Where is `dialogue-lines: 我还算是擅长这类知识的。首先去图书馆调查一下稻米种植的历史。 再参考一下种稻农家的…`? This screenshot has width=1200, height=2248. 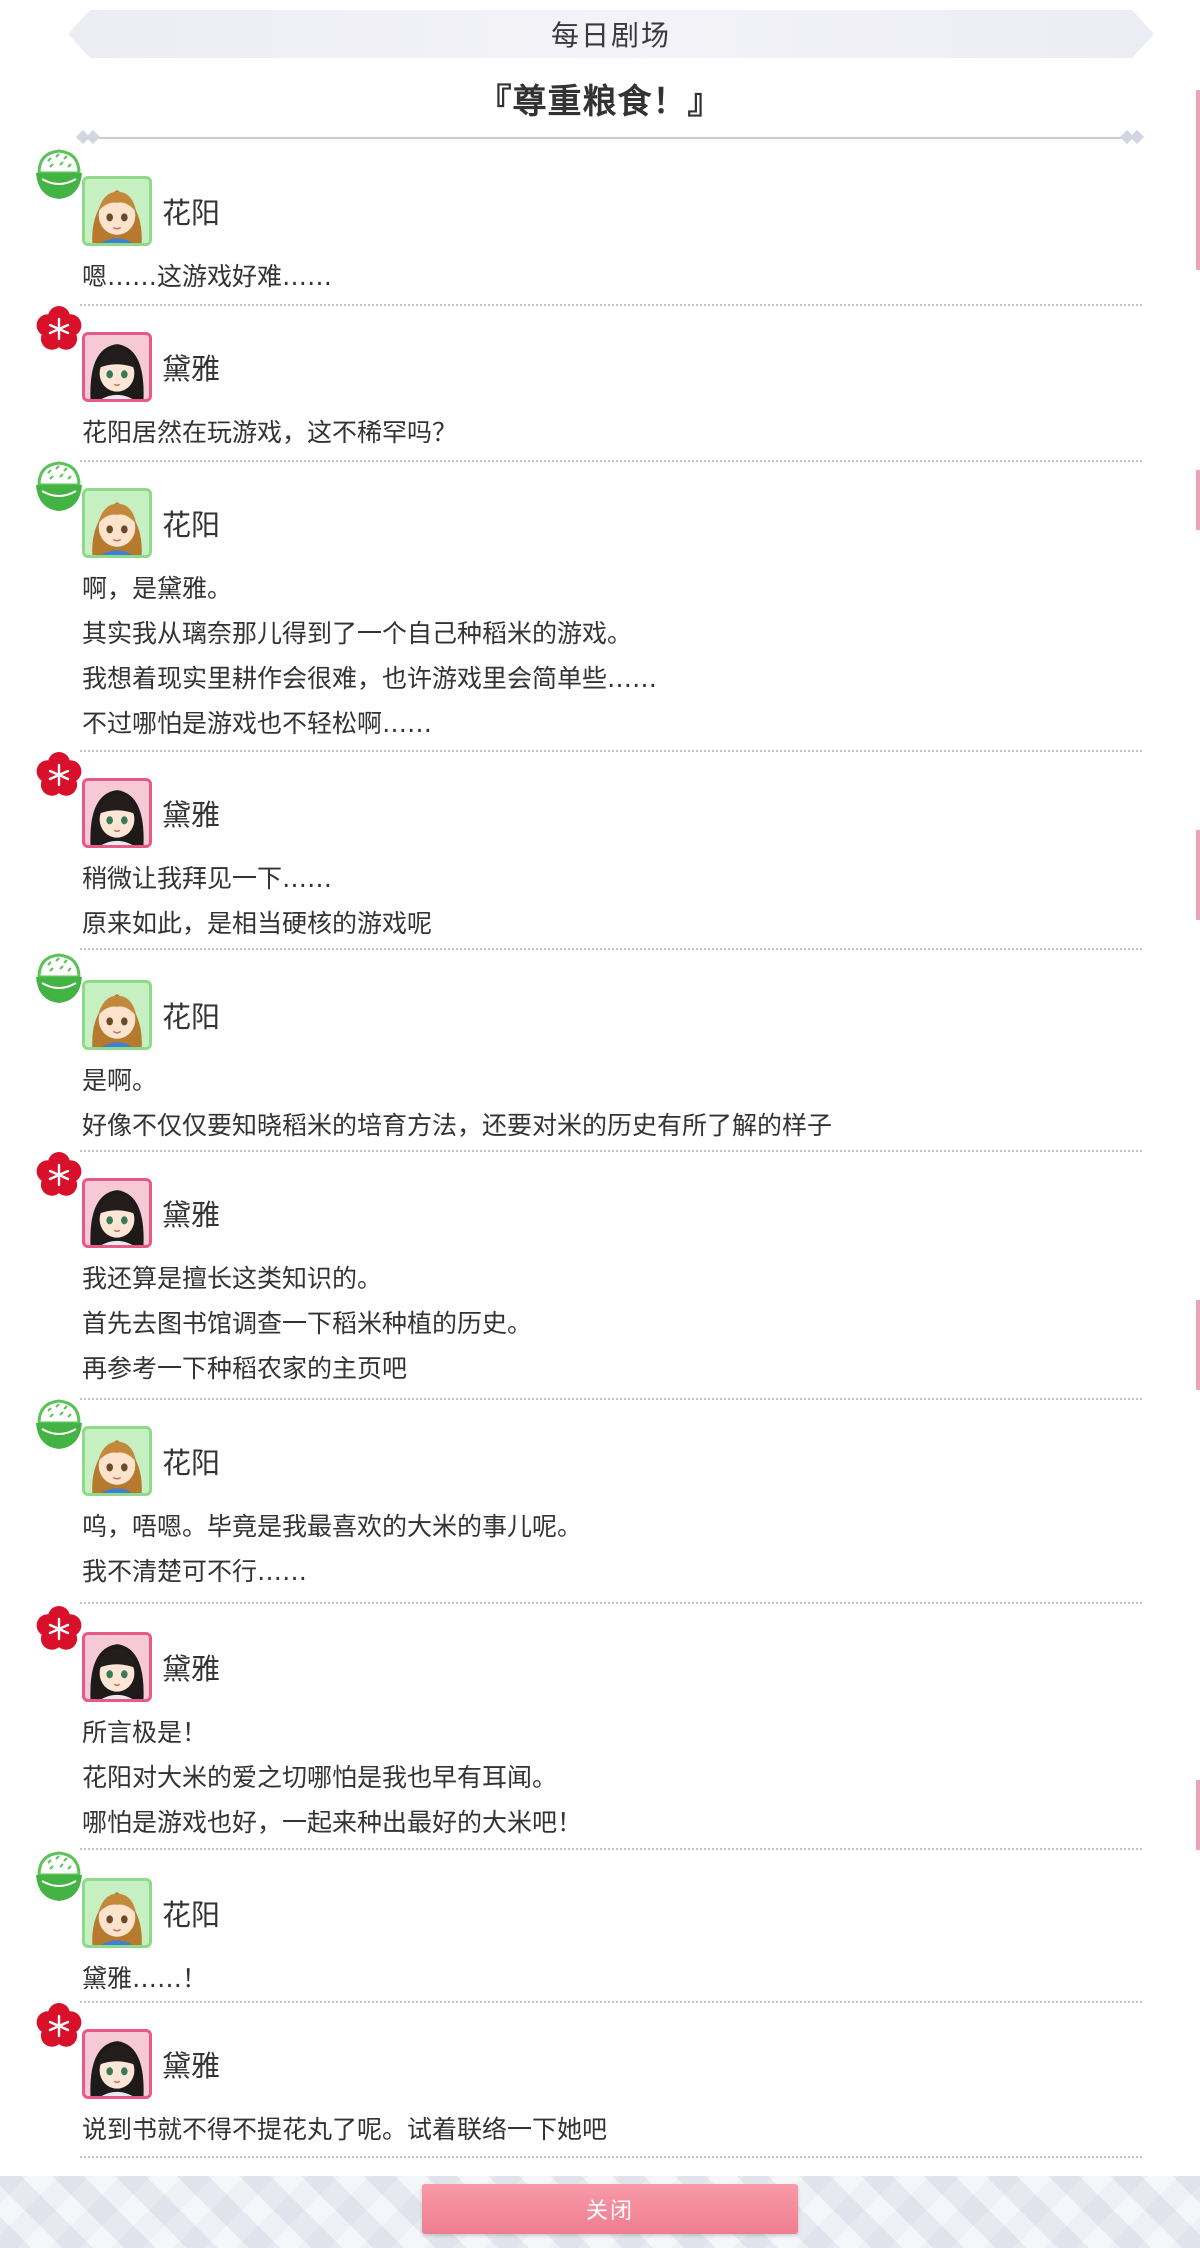 dialogue-lines: 我还算是擅长这类知识的。首先去图书馆调查一下稻米种植的历史。 再参考一下种稻农家的… is located at coordinates (307, 1323).